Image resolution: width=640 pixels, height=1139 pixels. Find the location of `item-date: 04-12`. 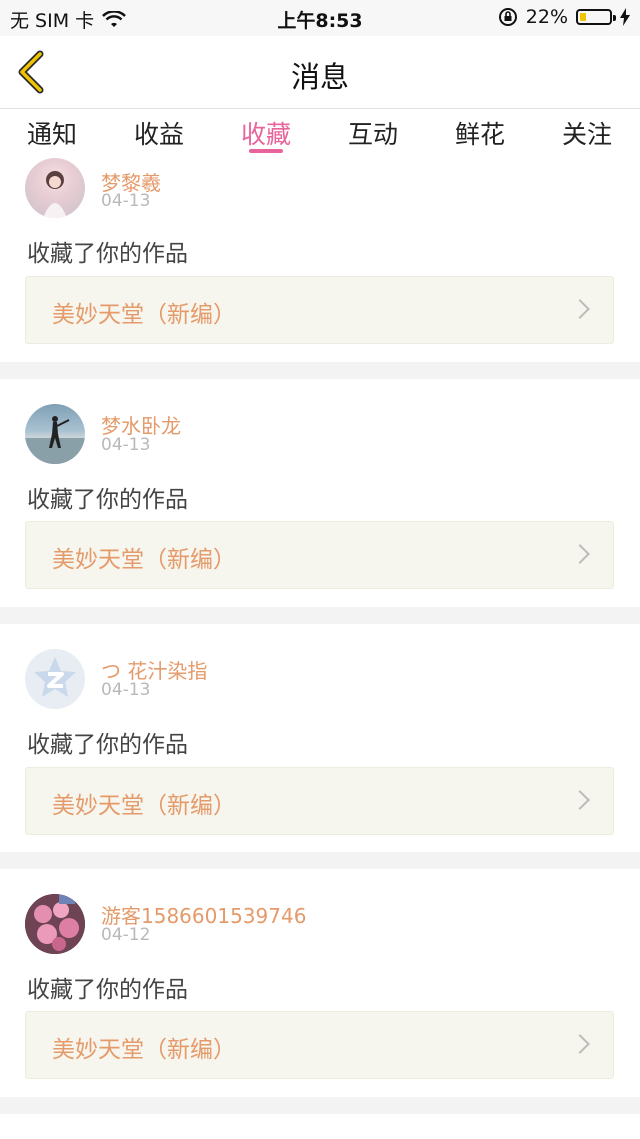

item-date: 04-12 is located at coordinates (126, 935).